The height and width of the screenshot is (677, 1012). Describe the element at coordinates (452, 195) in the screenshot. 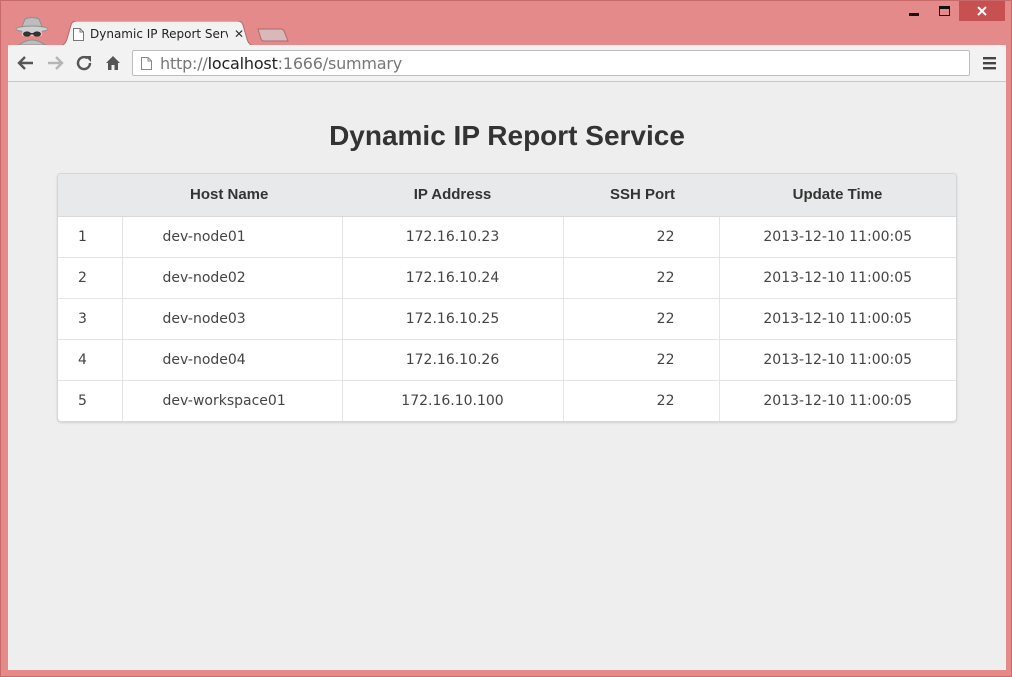

I see `column-header-ip-address: IP Address` at that location.